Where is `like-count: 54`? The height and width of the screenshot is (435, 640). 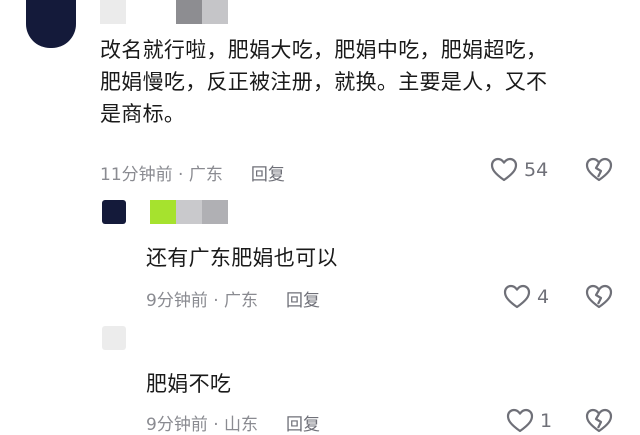
like-count: 54 is located at coordinates (536, 170).